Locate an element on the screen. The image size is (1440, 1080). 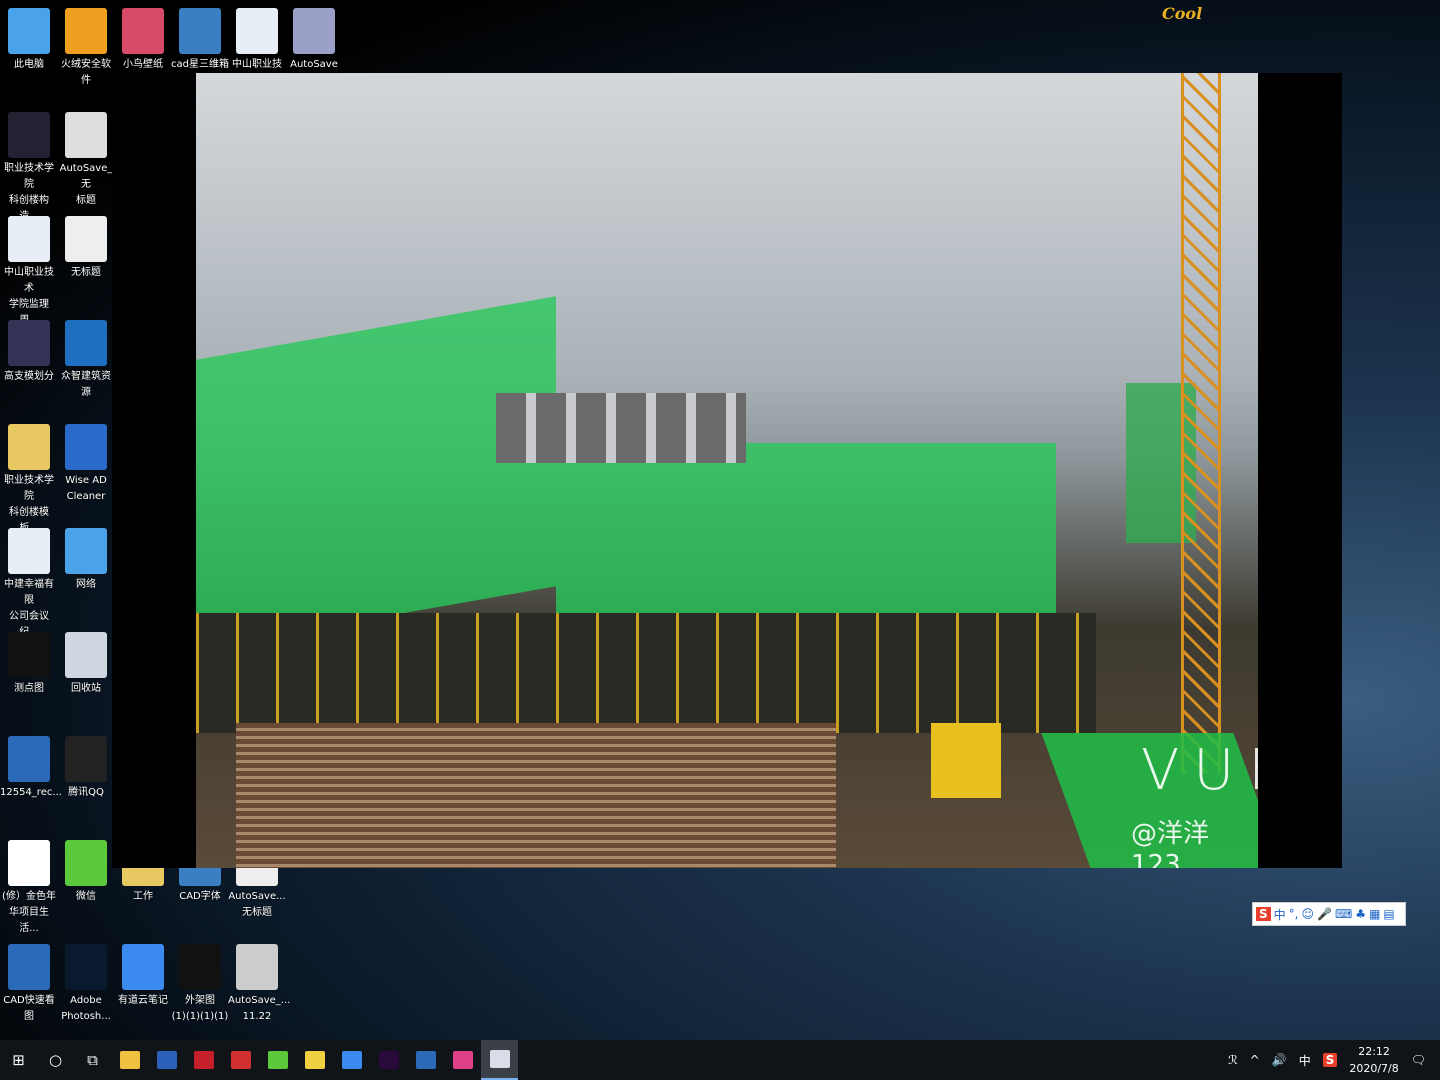
taskbar-app-youdao-note is located at coordinates (351, 1060).